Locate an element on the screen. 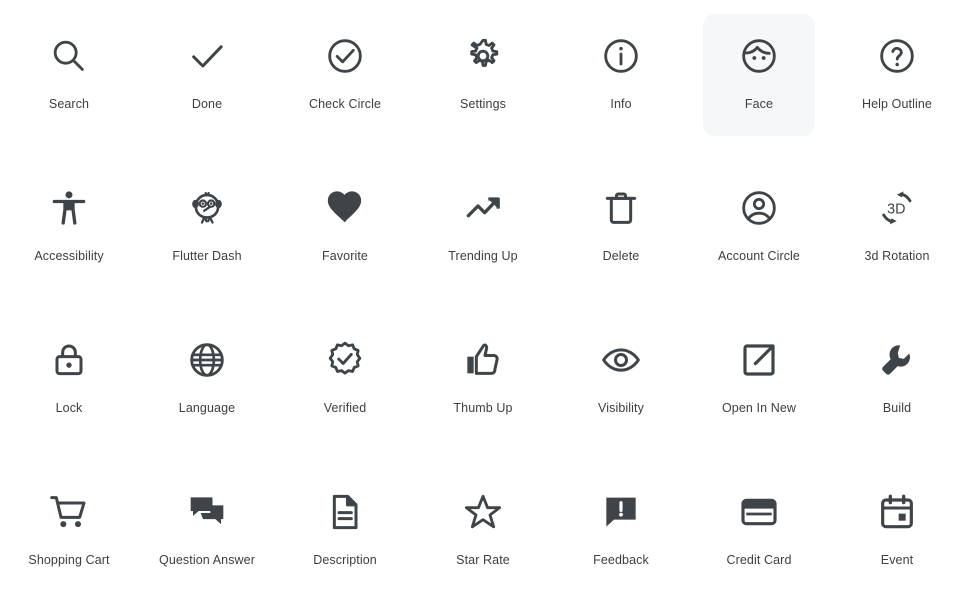 The height and width of the screenshot is (593, 966). icon-cell-done: Done is located at coordinates (207, 76).